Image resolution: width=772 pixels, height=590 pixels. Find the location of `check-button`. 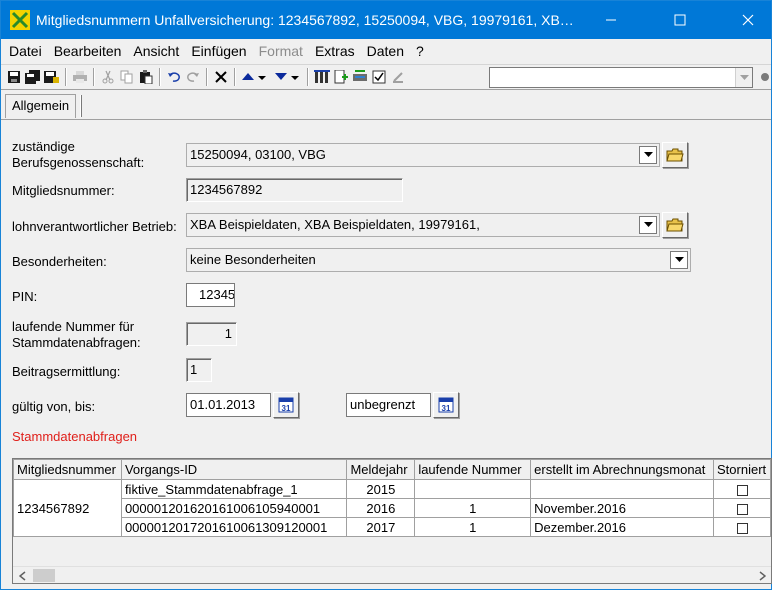

check-button is located at coordinates (378, 77).